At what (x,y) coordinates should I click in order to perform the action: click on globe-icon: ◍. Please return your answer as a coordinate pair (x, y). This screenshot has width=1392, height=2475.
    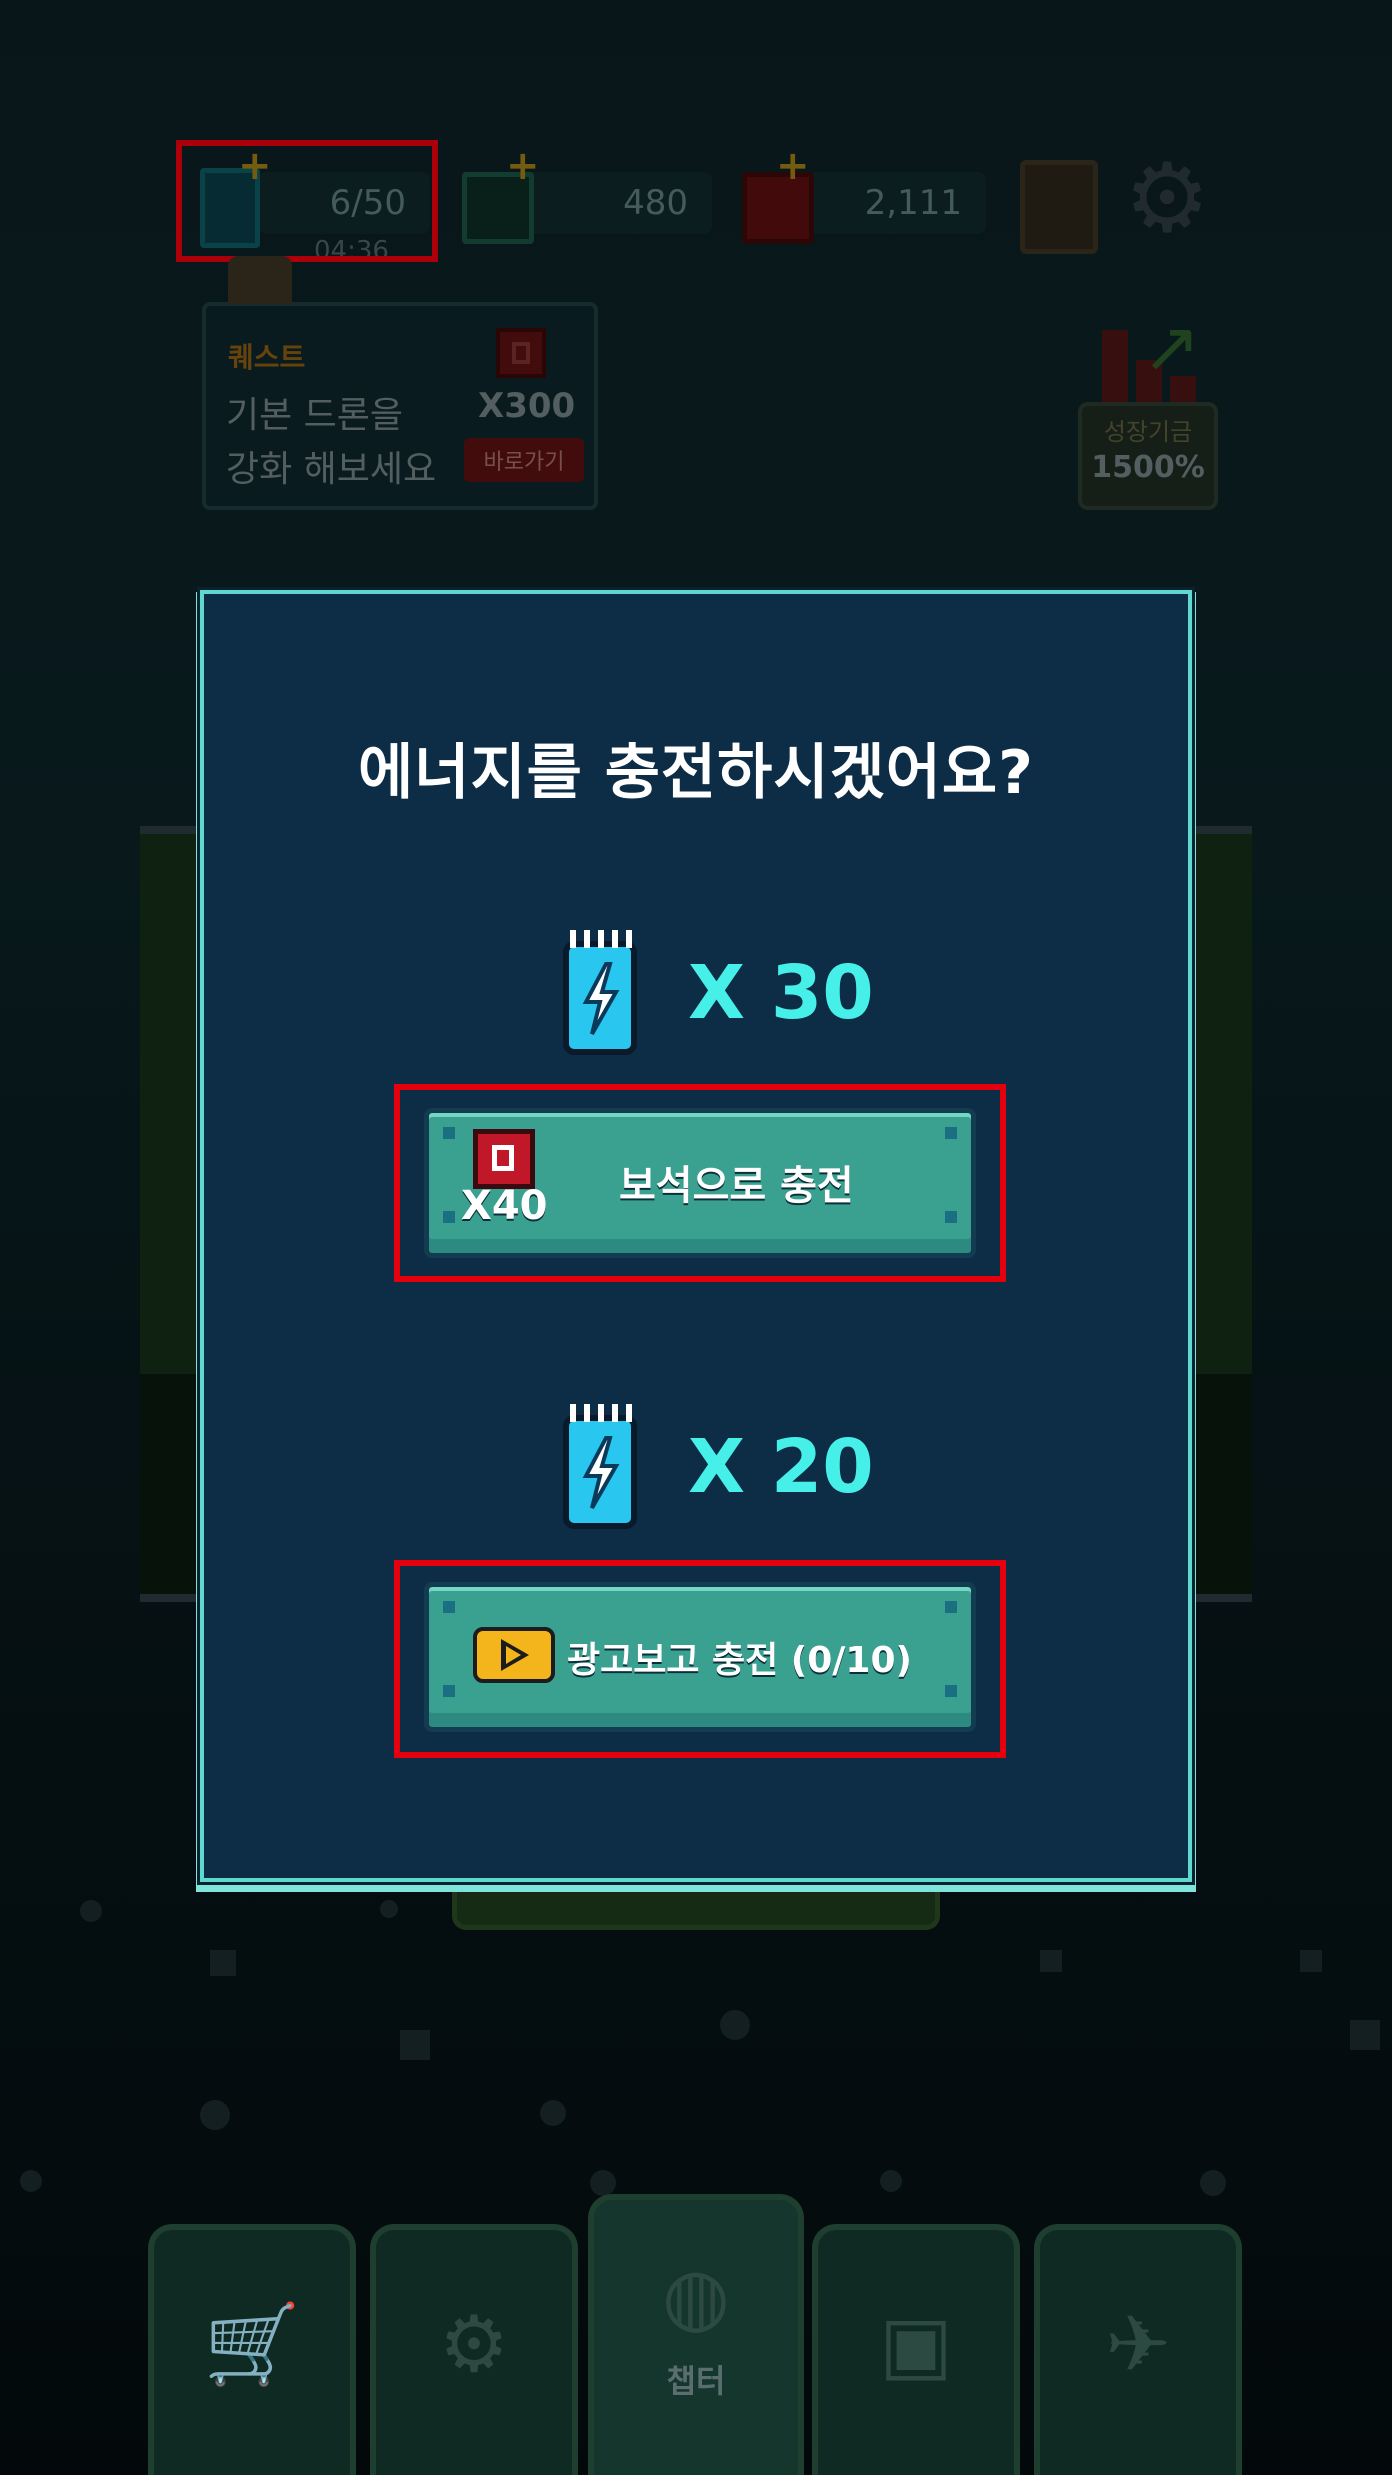
    Looking at the image, I should click on (696, 2297).